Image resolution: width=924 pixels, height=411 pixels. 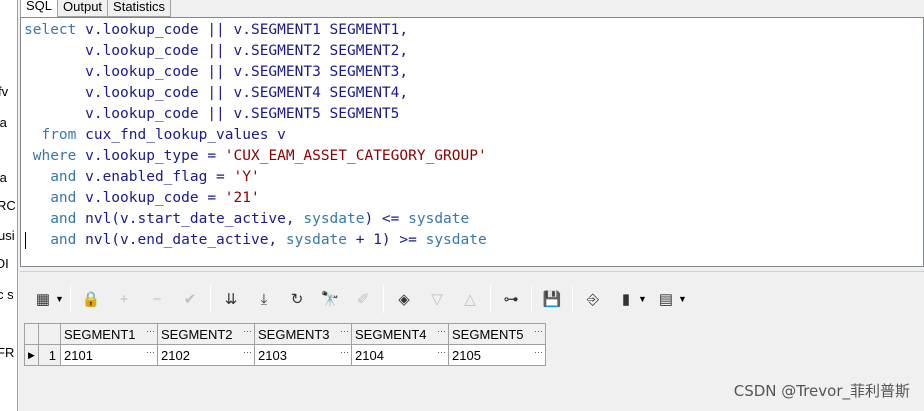 I want to click on query-by-example-icon: ◈, so click(x=404, y=299).